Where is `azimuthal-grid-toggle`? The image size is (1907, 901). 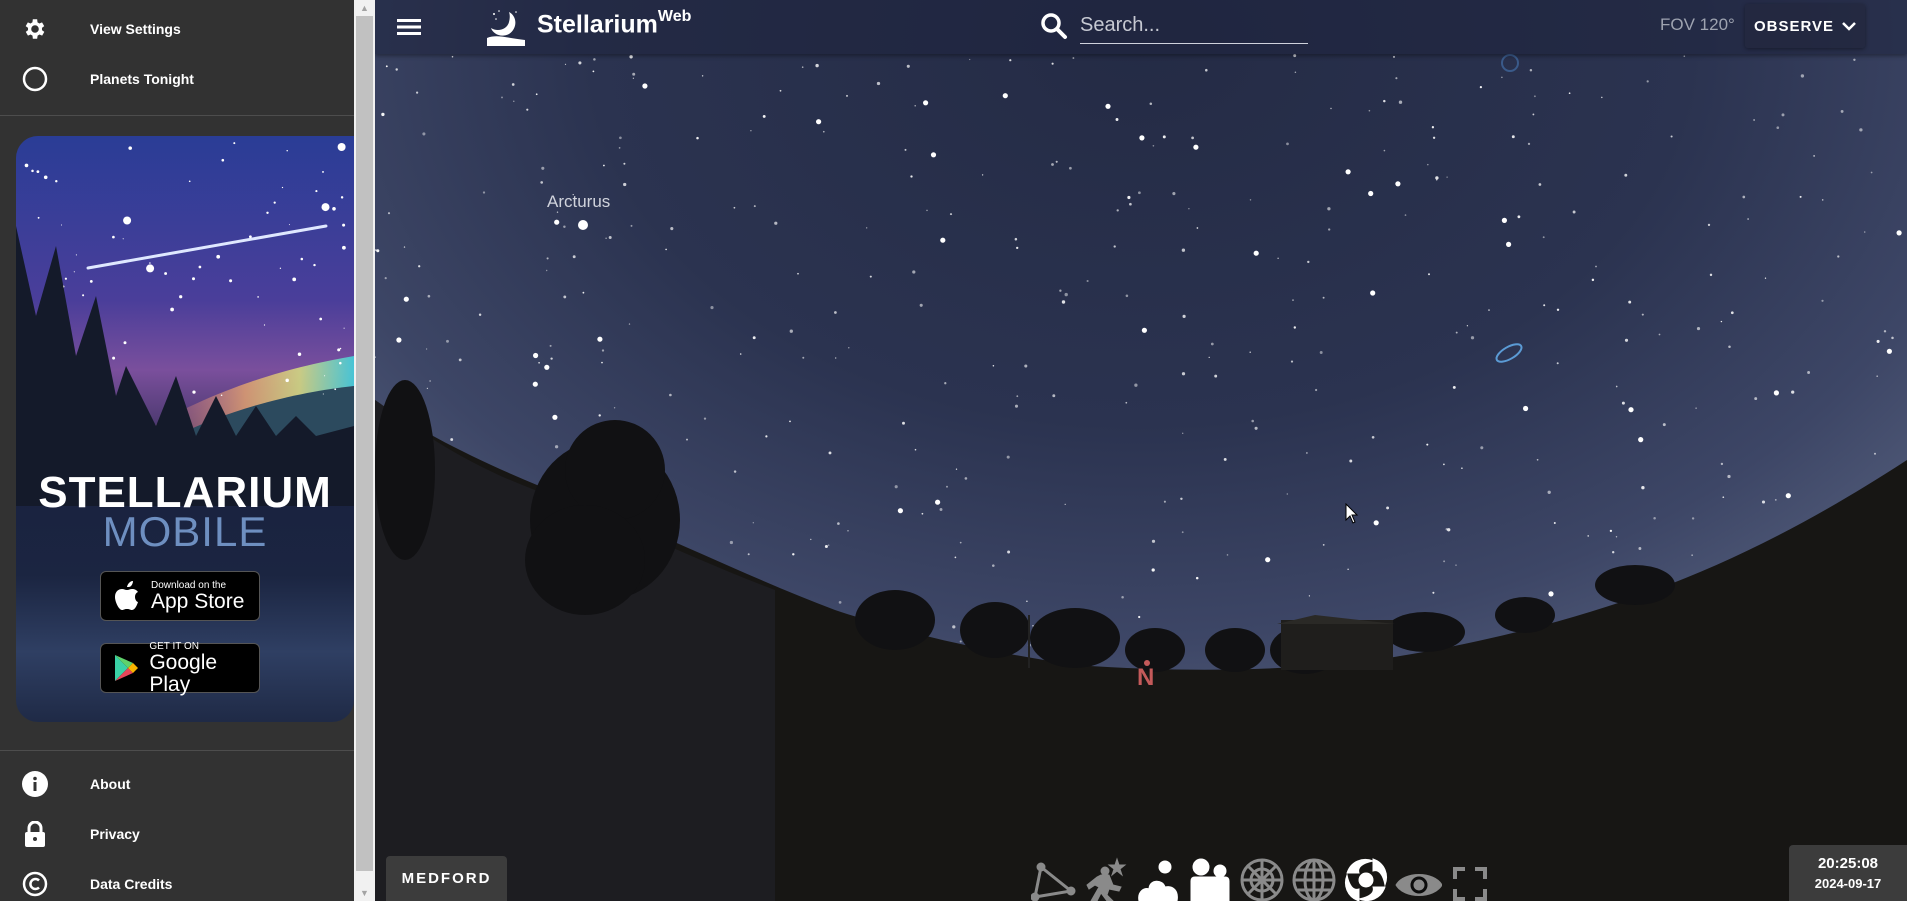
azimuthal-grid-toggle is located at coordinates (1262, 876).